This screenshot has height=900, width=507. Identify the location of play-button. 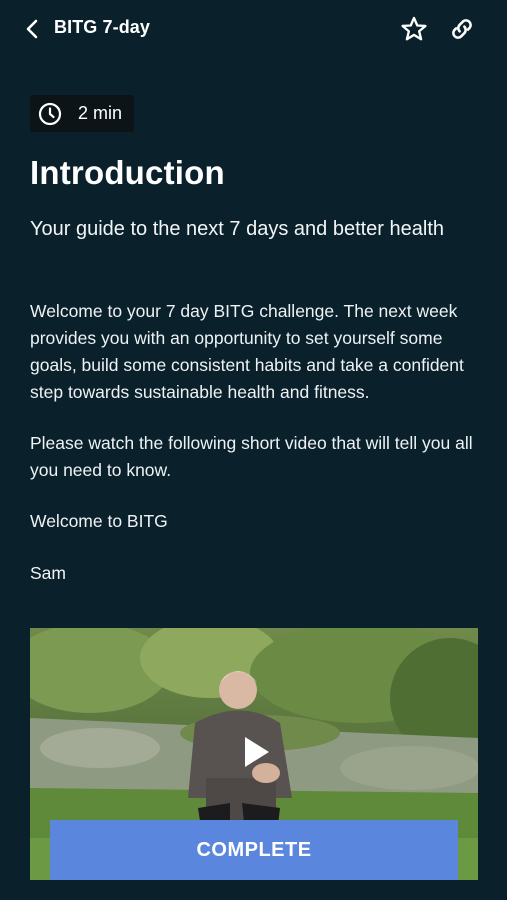
(256, 752).